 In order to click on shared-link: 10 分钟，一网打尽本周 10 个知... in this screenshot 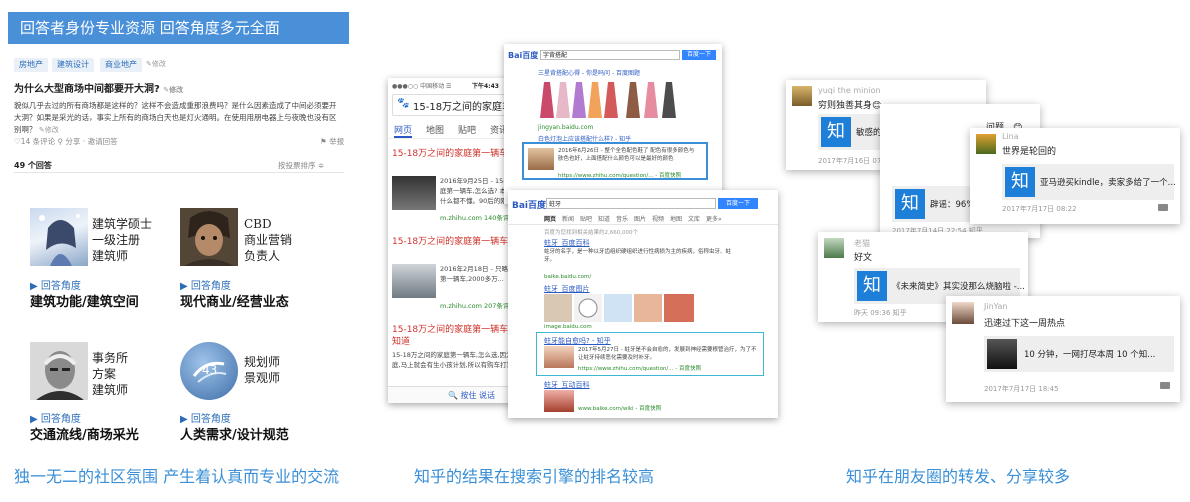, I will do `click(1079, 354)`.